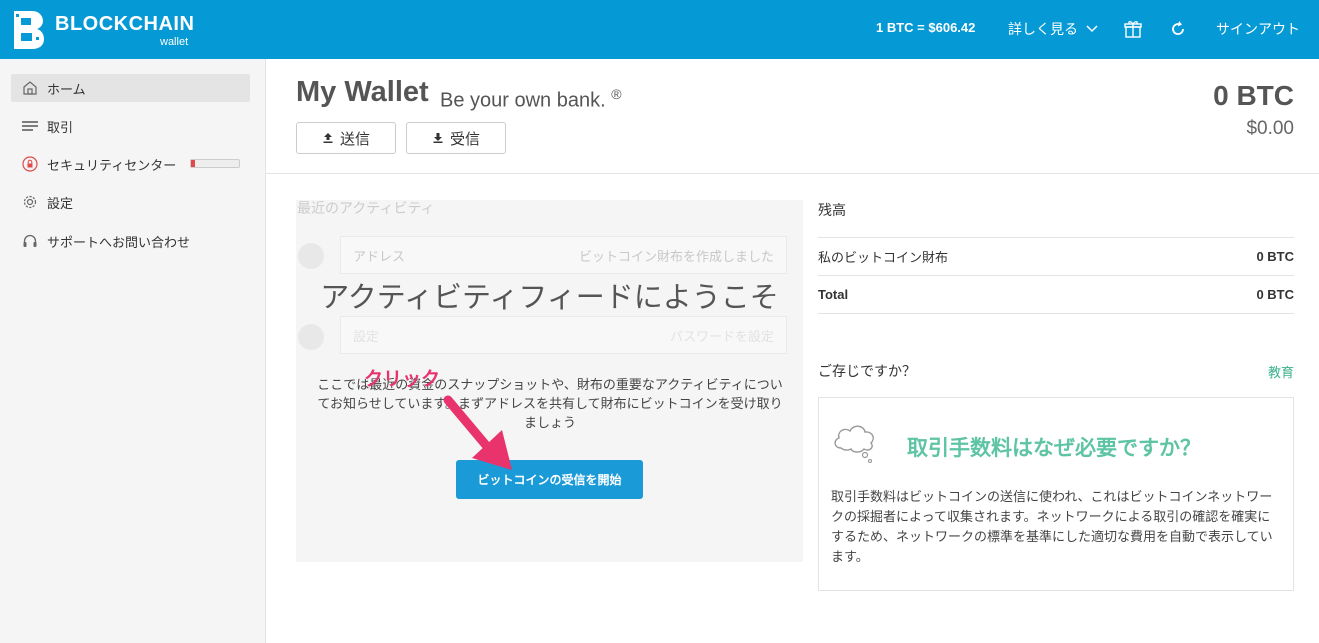  I want to click on sidebar-item-label: セキュリティセンター, so click(112, 166).